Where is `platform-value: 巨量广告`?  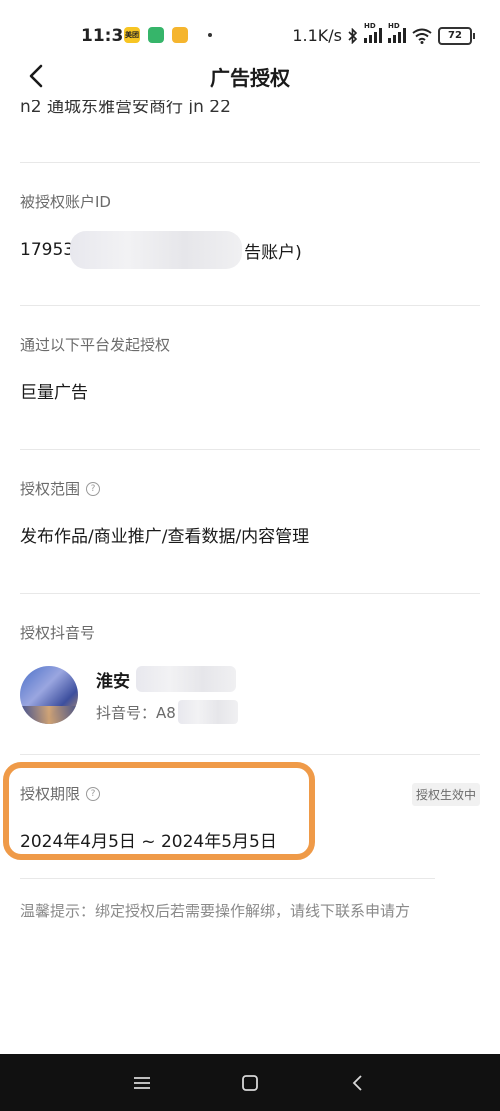
platform-value: 巨量广告 is located at coordinates (54, 393).